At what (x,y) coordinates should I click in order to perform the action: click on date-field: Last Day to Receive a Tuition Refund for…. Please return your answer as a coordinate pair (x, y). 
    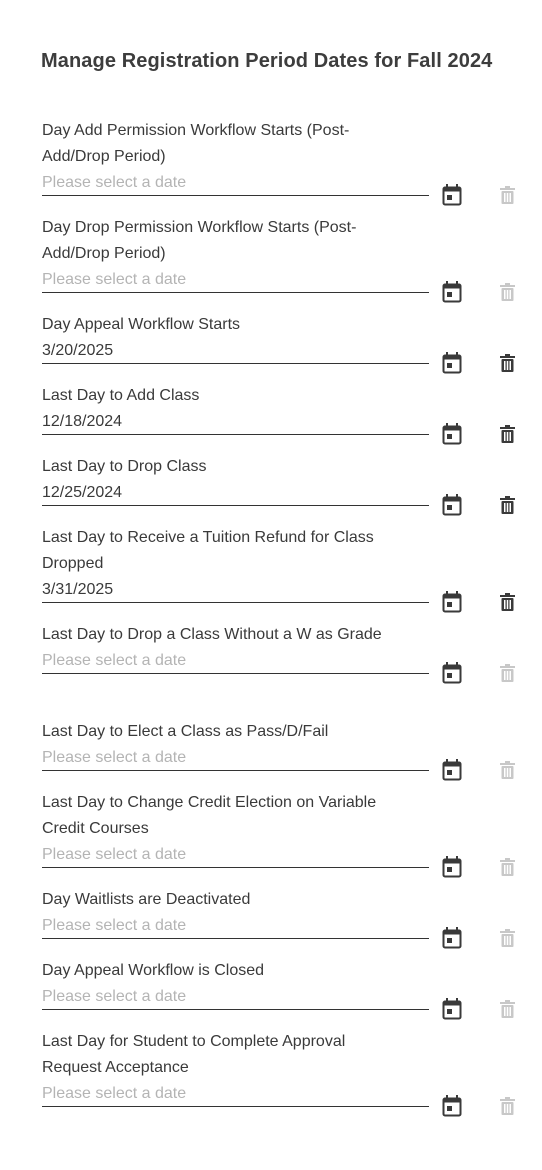
    Looking at the image, I should click on (282, 569).